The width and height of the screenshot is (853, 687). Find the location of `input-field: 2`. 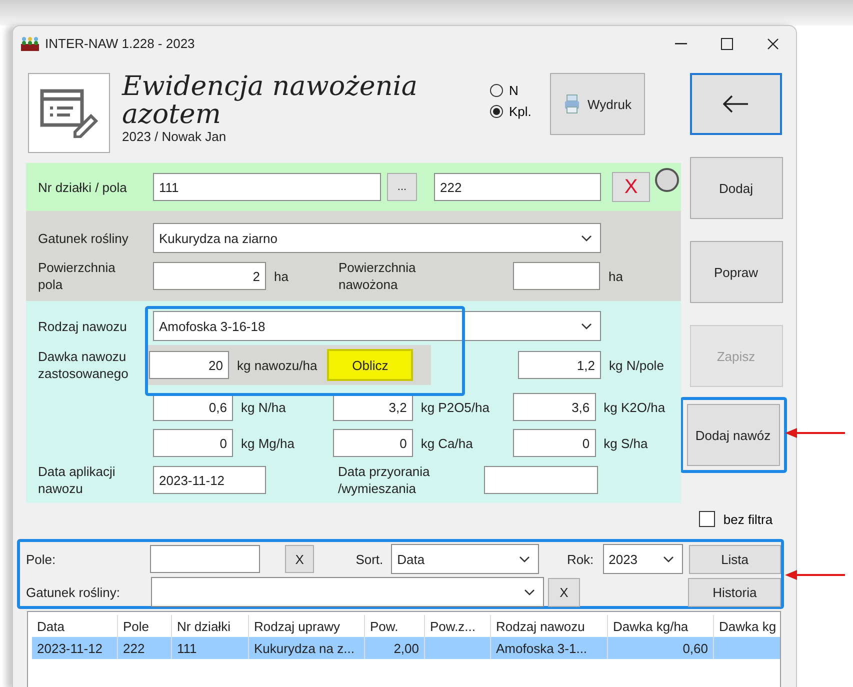

input-field: 2 is located at coordinates (209, 276).